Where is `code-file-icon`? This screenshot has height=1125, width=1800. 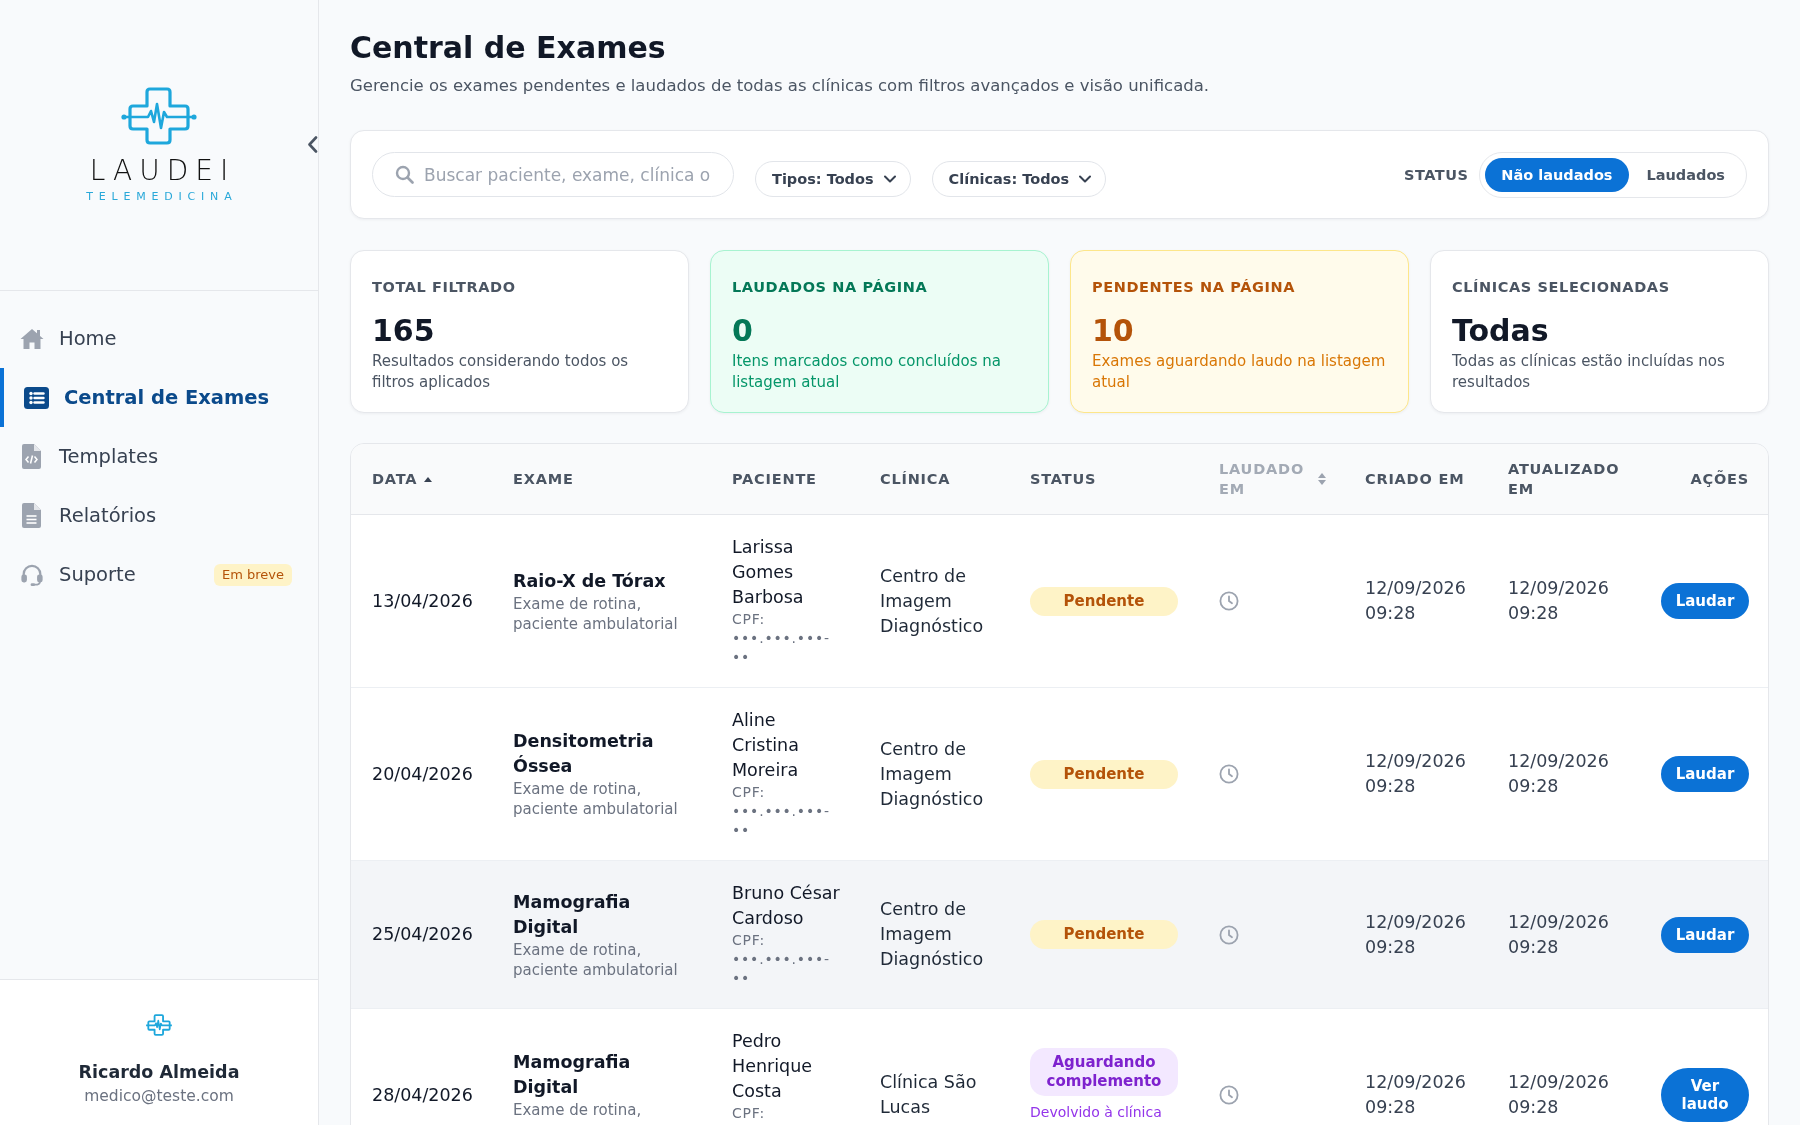
code-file-icon is located at coordinates (31, 456).